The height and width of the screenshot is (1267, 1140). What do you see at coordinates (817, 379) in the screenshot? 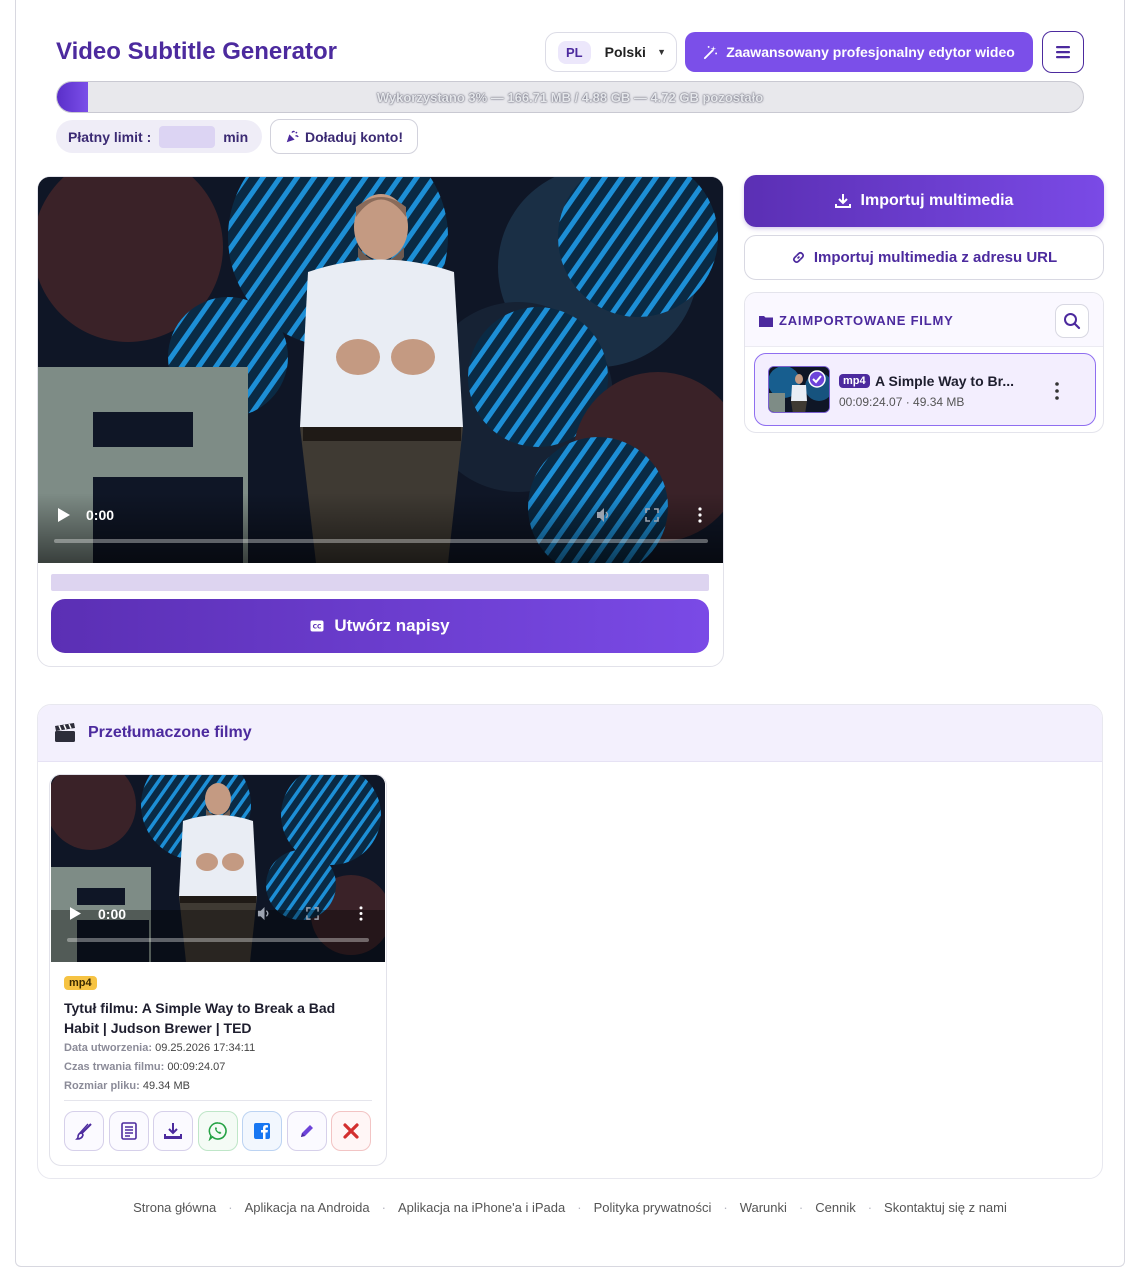
I see `check-circle-icon` at bounding box center [817, 379].